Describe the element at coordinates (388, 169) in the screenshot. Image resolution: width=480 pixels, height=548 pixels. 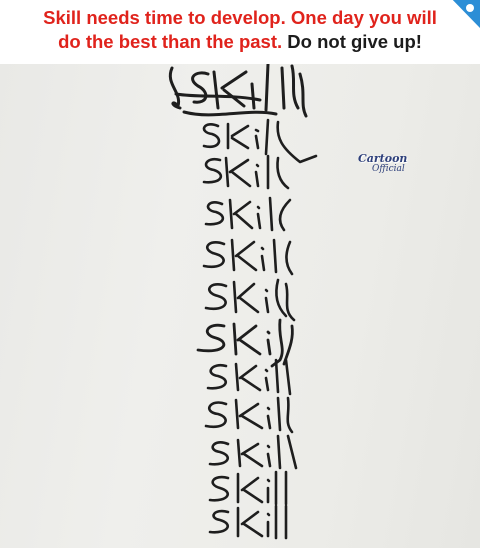
I see `watermark-bottom: Official` at that location.